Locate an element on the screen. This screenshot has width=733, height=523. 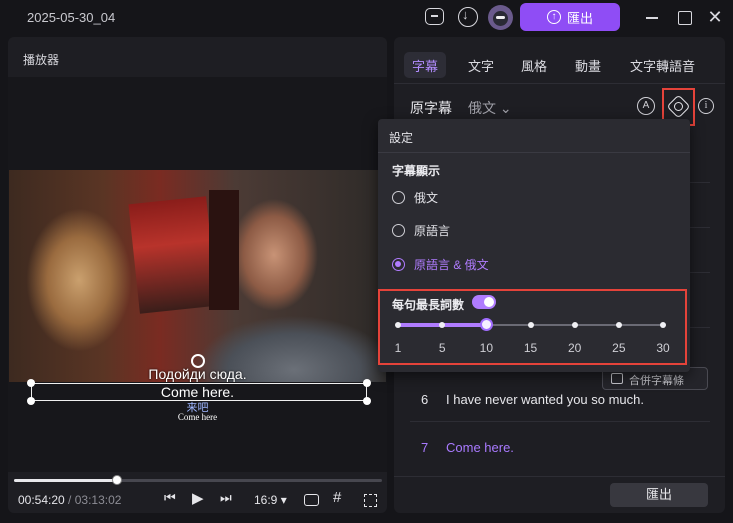
export-button: ↑ 匯出 is located at coordinates (570, 17).